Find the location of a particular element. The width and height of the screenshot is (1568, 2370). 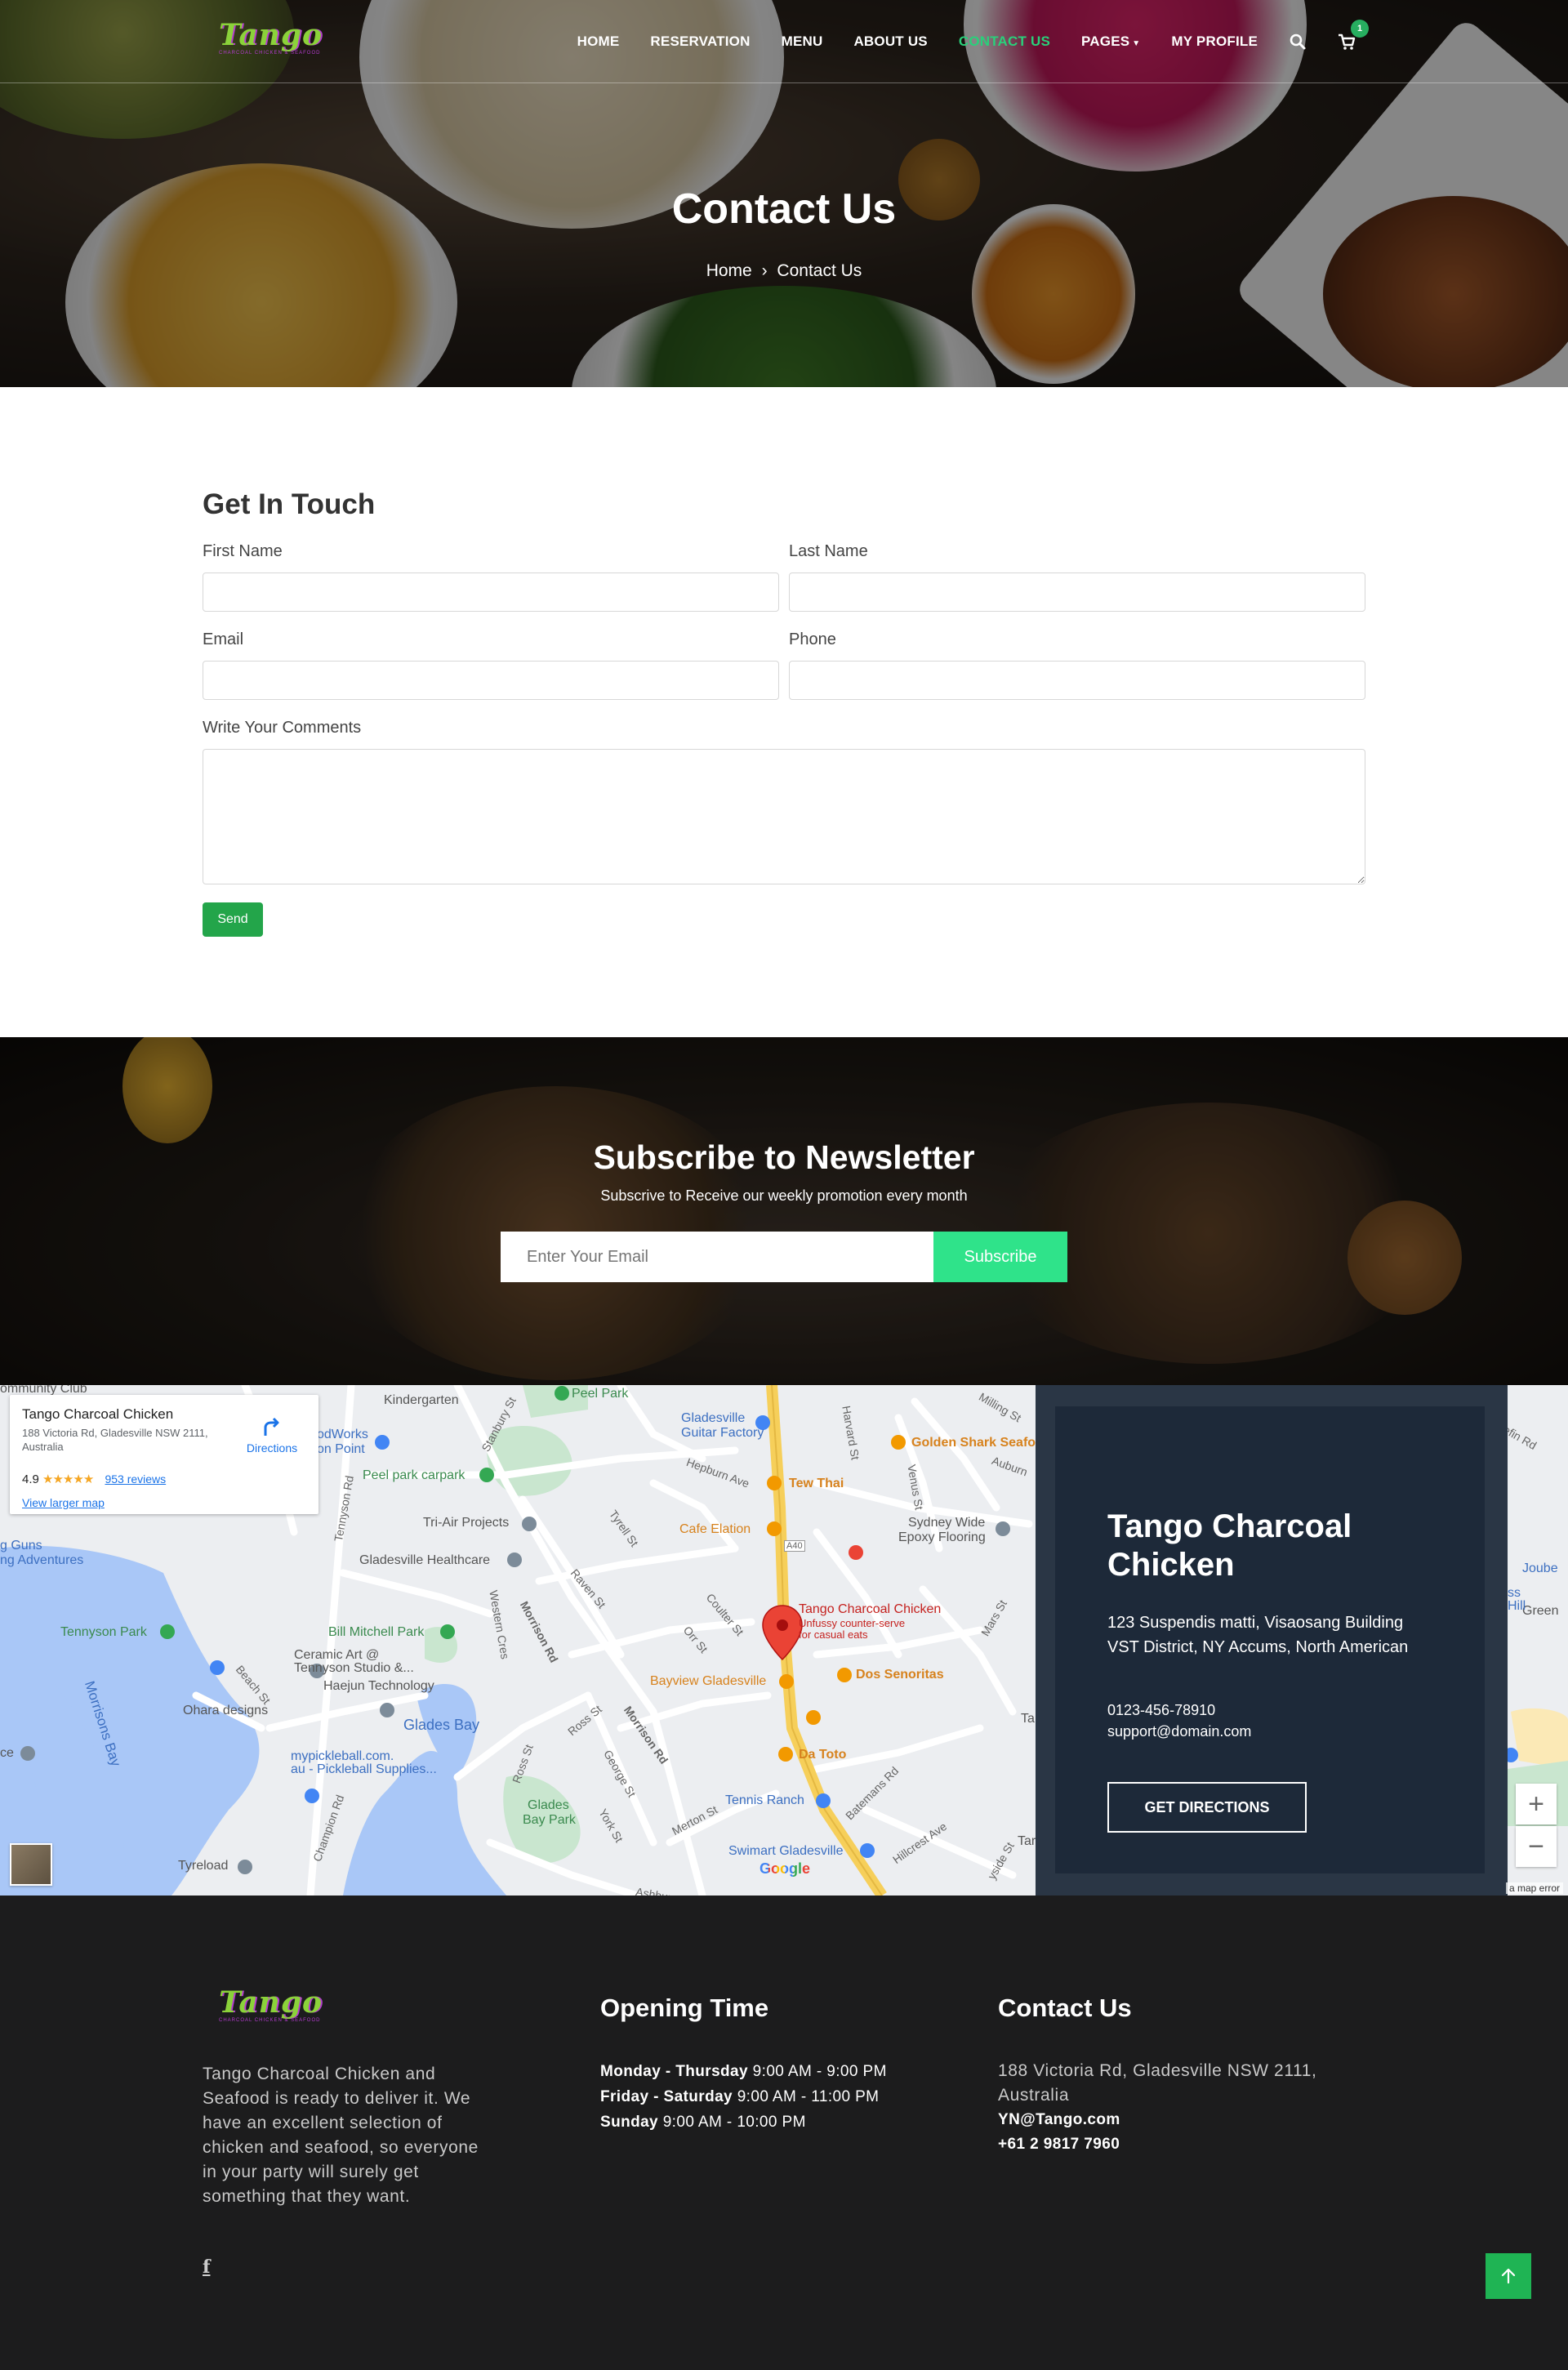

hours-days: Sunday is located at coordinates (629, 2122).